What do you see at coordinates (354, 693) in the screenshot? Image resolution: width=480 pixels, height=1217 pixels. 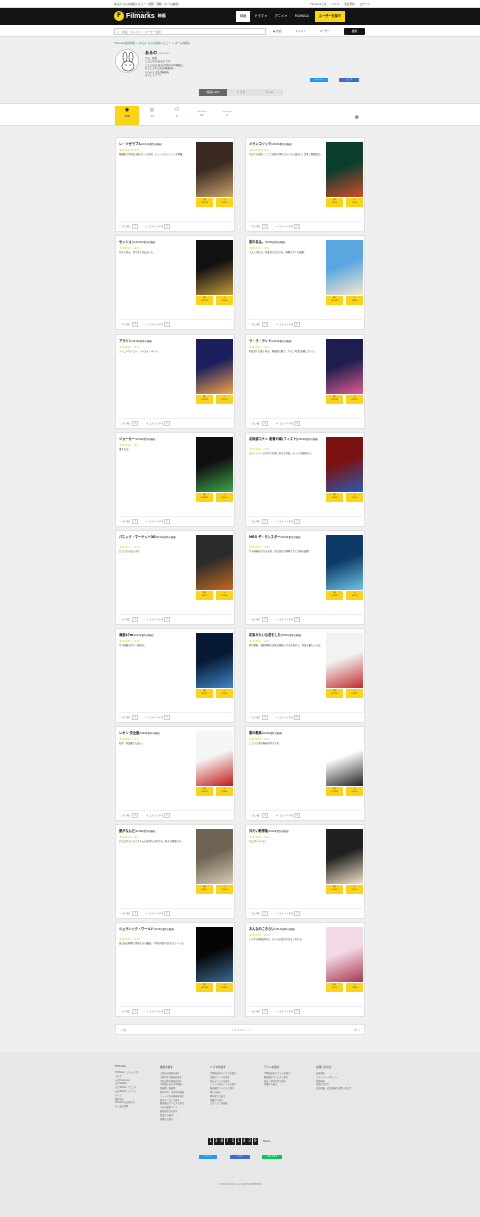 I see `clip-button: ◎ 61385` at bounding box center [354, 693].